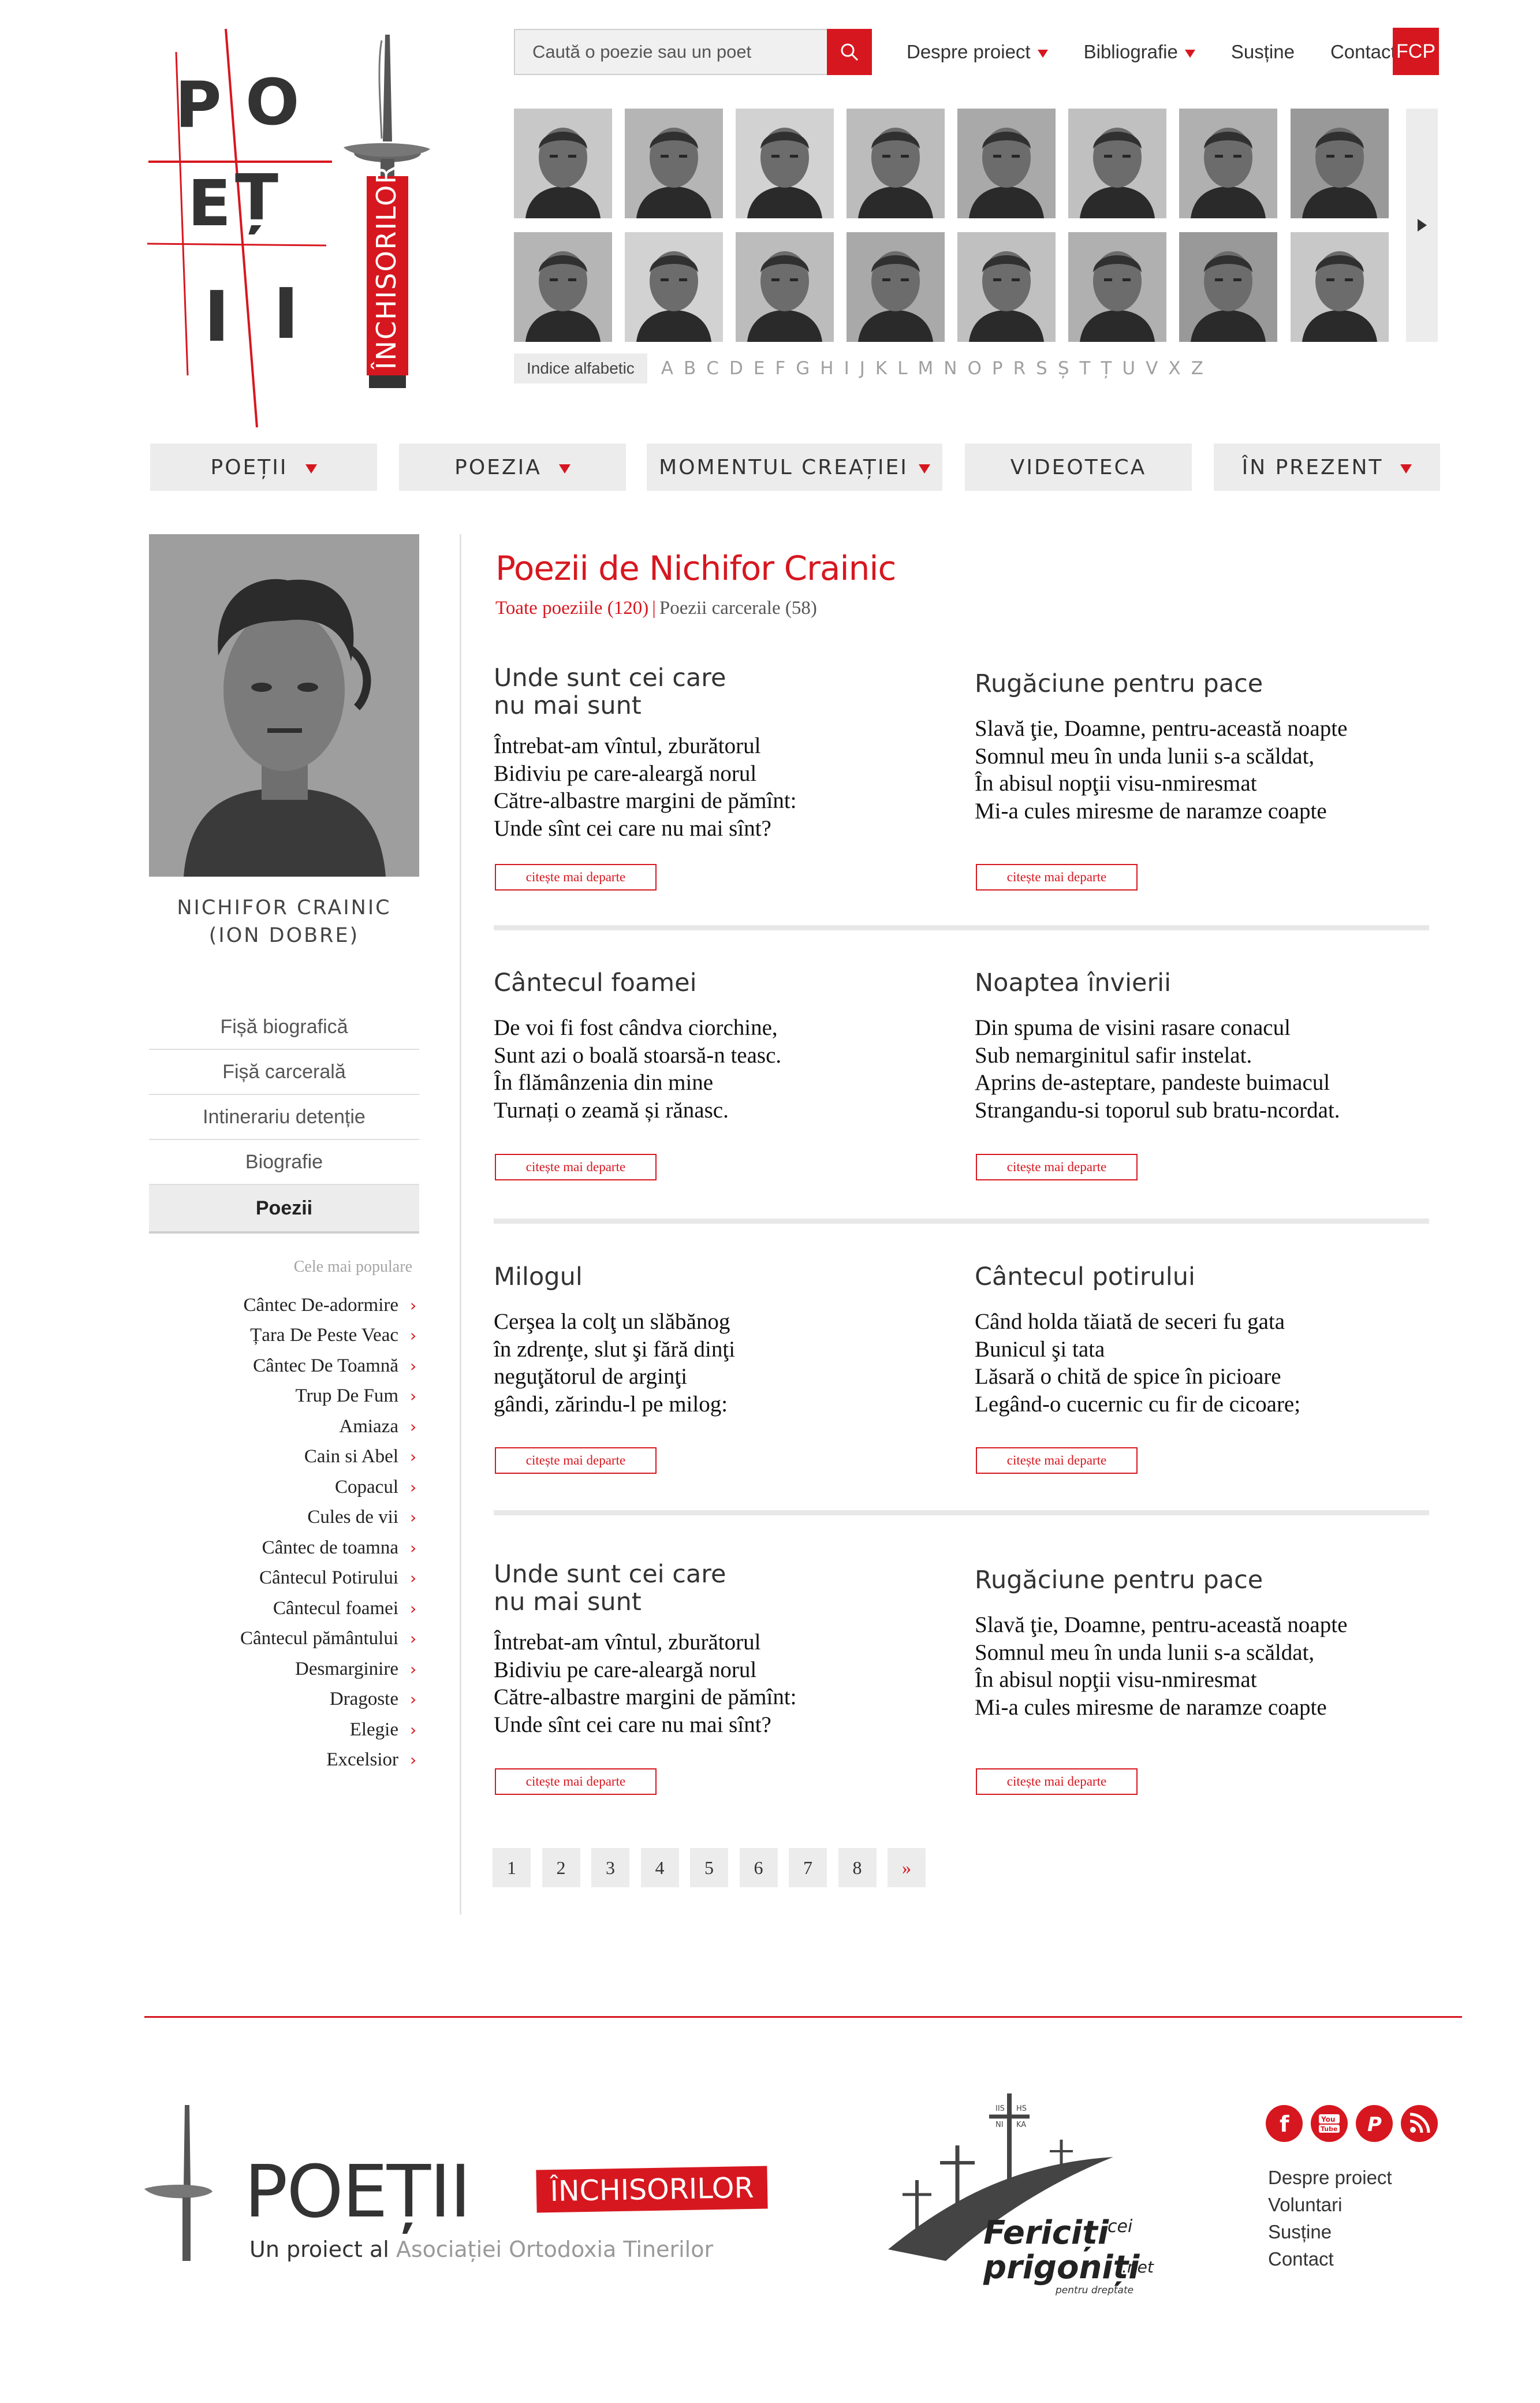 This screenshot has width=1540, height=2403. I want to click on pagination-page: 2, so click(561, 1867).